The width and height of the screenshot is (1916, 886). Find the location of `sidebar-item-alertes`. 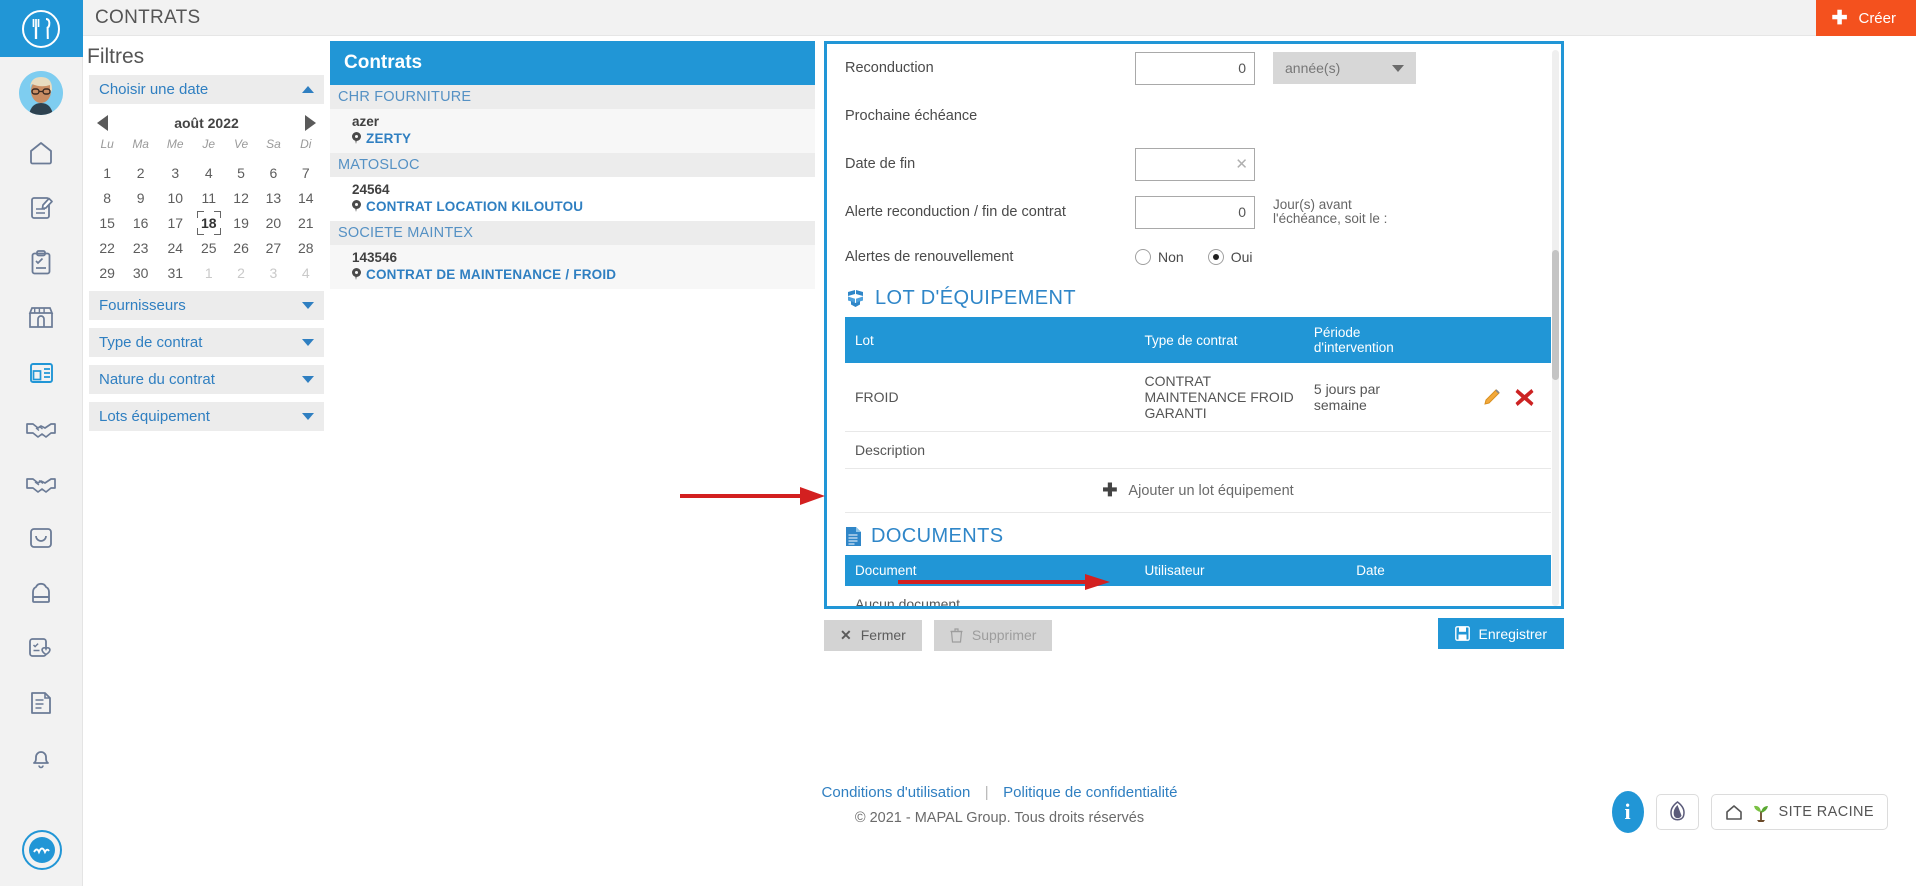

sidebar-item-alertes is located at coordinates (41, 757).